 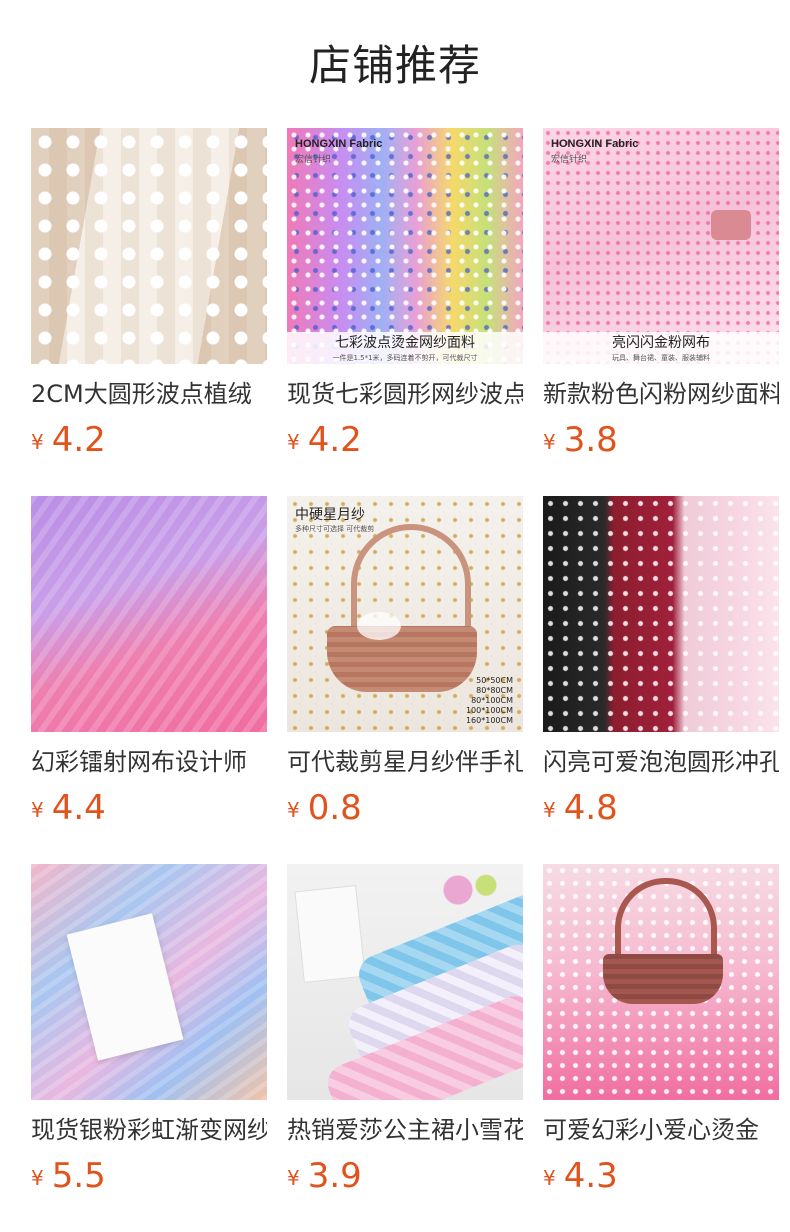 I want to click on price-value: 4.4, so click(x=78, y=808).